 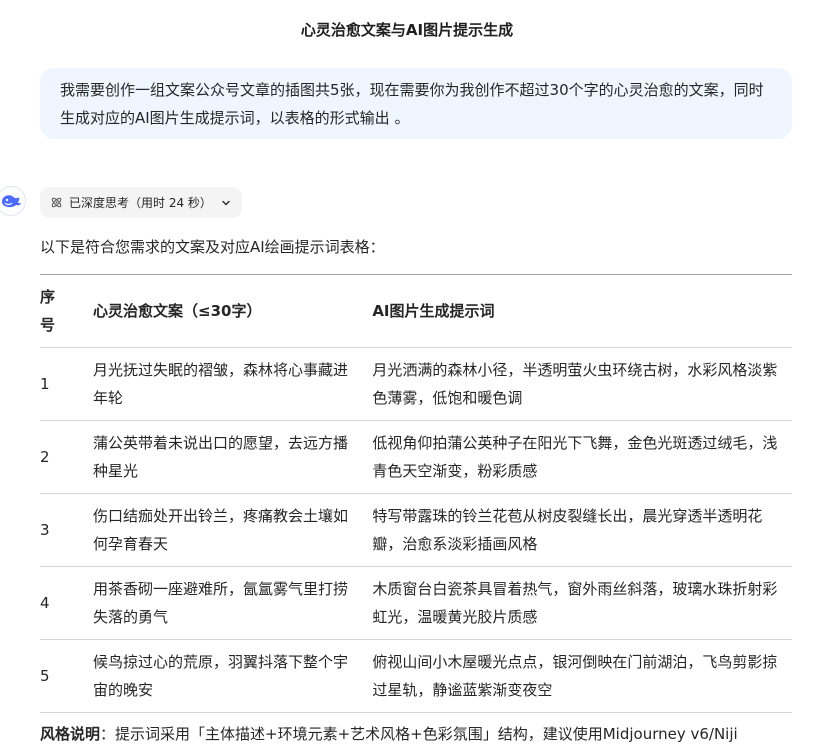 What do you see at coordinates (48, 311) in the screenshot?
I see `header-index: 序号` at bounding box center [48, 311].